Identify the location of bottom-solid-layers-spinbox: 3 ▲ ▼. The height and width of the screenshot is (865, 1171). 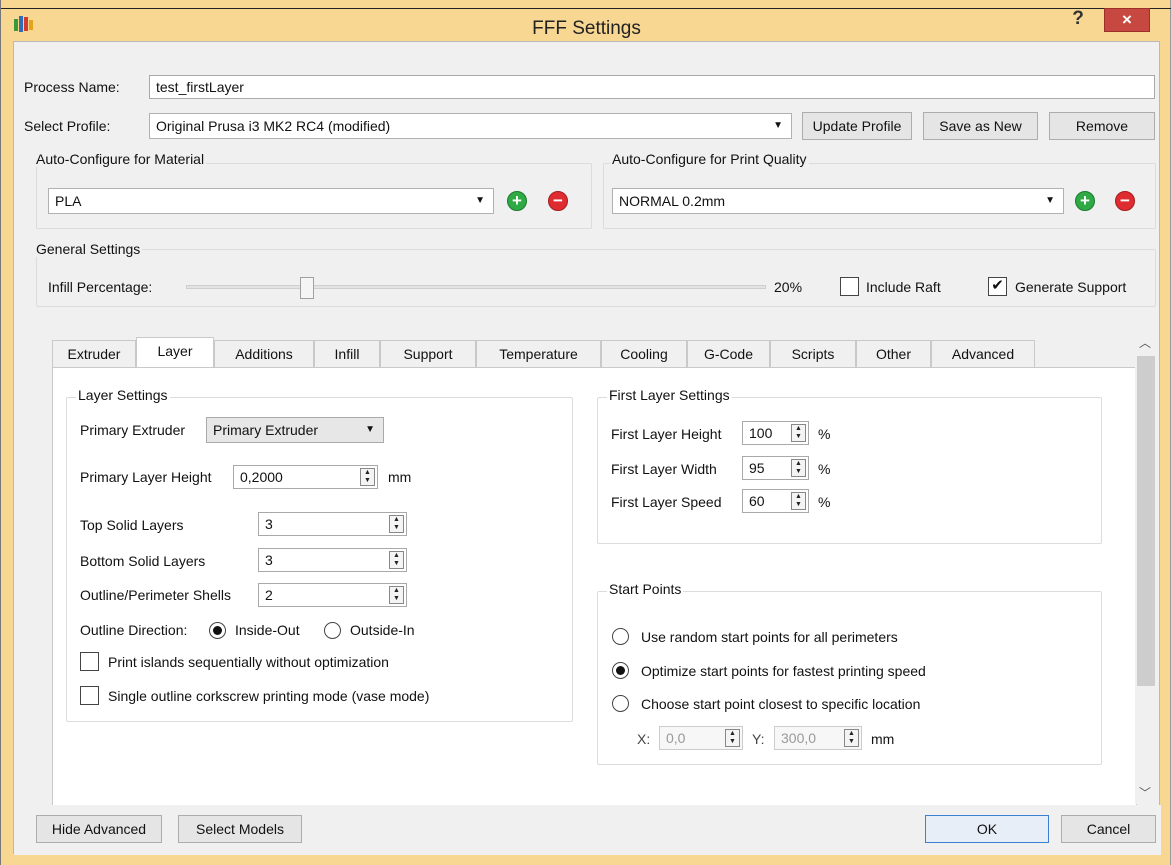
(332, 560).